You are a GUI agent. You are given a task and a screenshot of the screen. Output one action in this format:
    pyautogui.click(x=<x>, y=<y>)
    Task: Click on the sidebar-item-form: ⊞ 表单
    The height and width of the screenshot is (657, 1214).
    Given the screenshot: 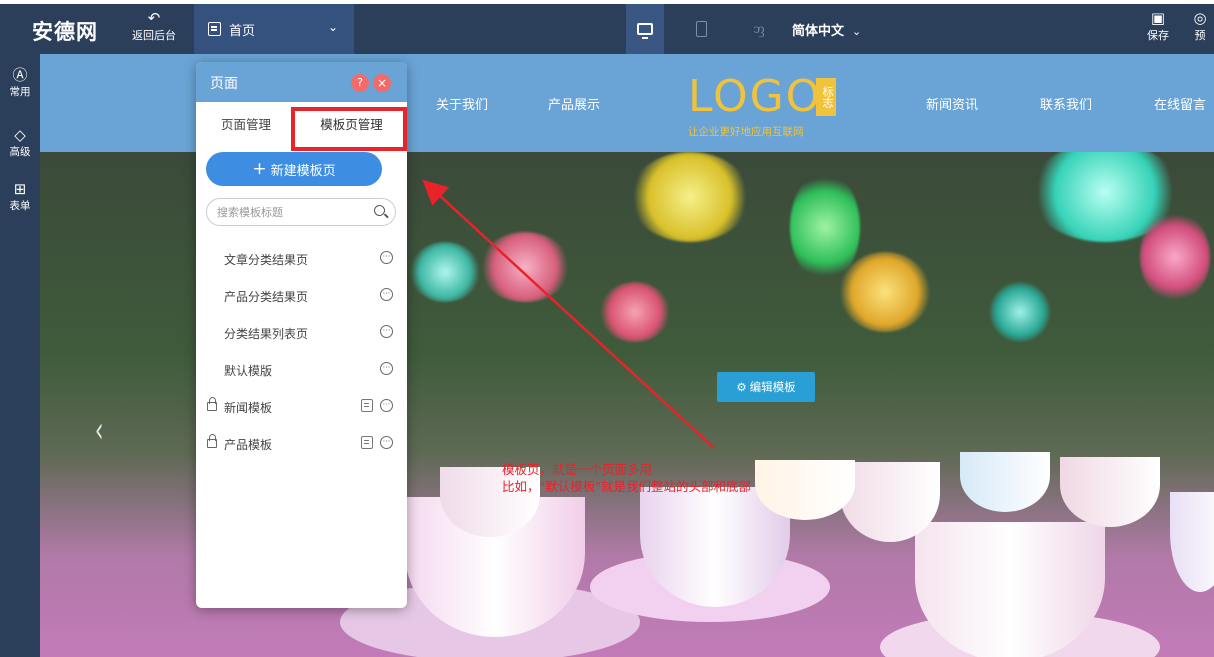 What is the action you would take?
    pyautogui.click(x=20, y=196)
    